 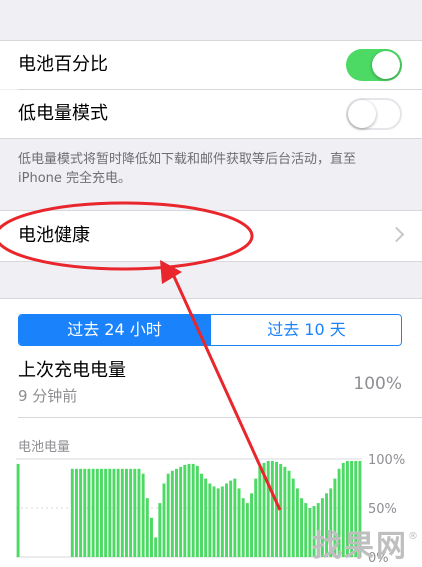 I want to click on watermark: 找果网, so click(x=360, y=546).